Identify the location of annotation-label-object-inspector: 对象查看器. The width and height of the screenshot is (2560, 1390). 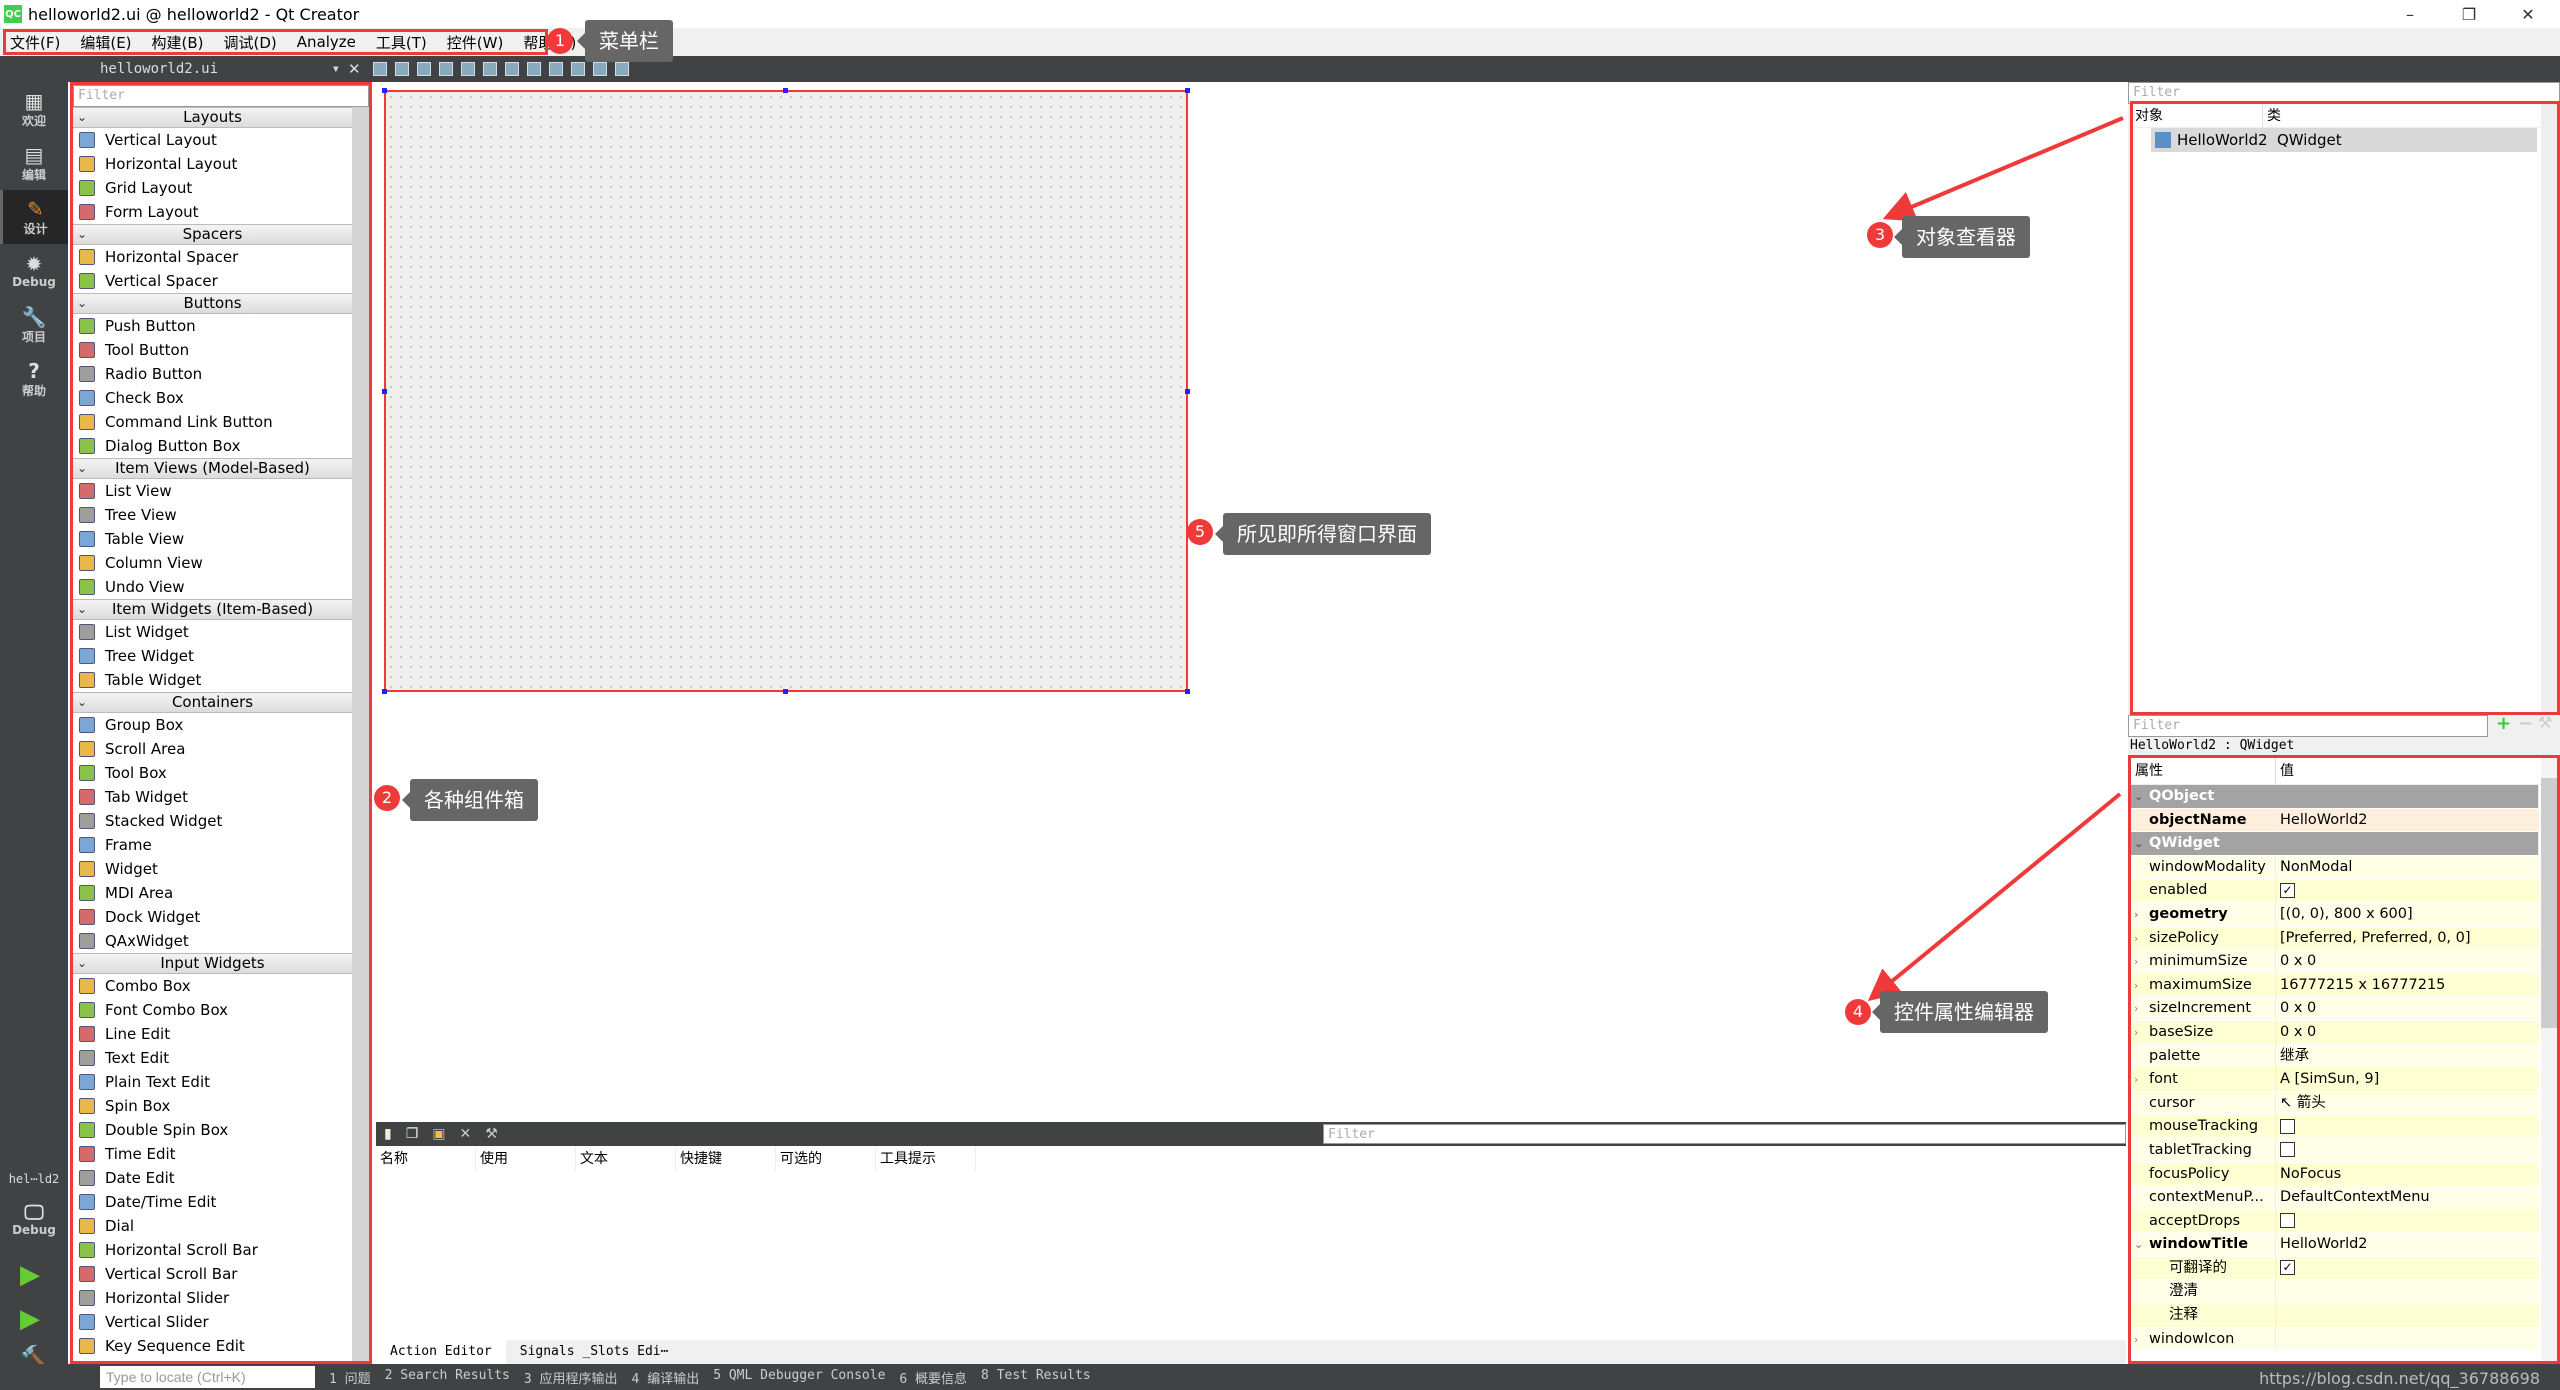
(1962, 237).